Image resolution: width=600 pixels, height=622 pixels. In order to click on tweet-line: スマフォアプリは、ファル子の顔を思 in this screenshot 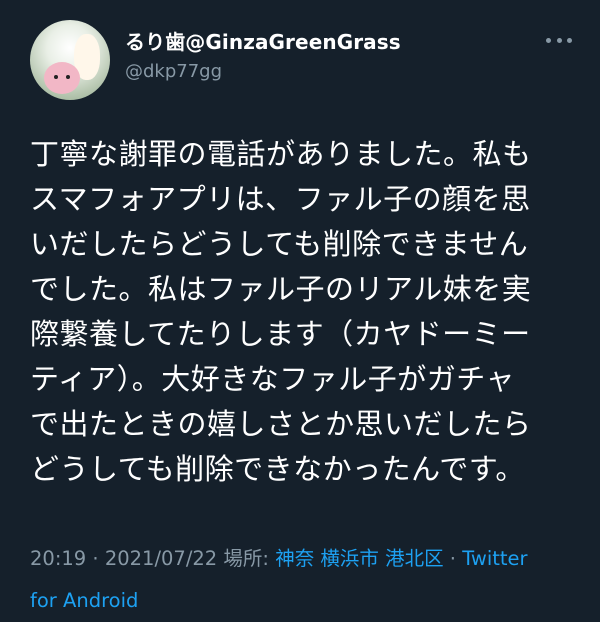, I will do `click(280, 199)`.